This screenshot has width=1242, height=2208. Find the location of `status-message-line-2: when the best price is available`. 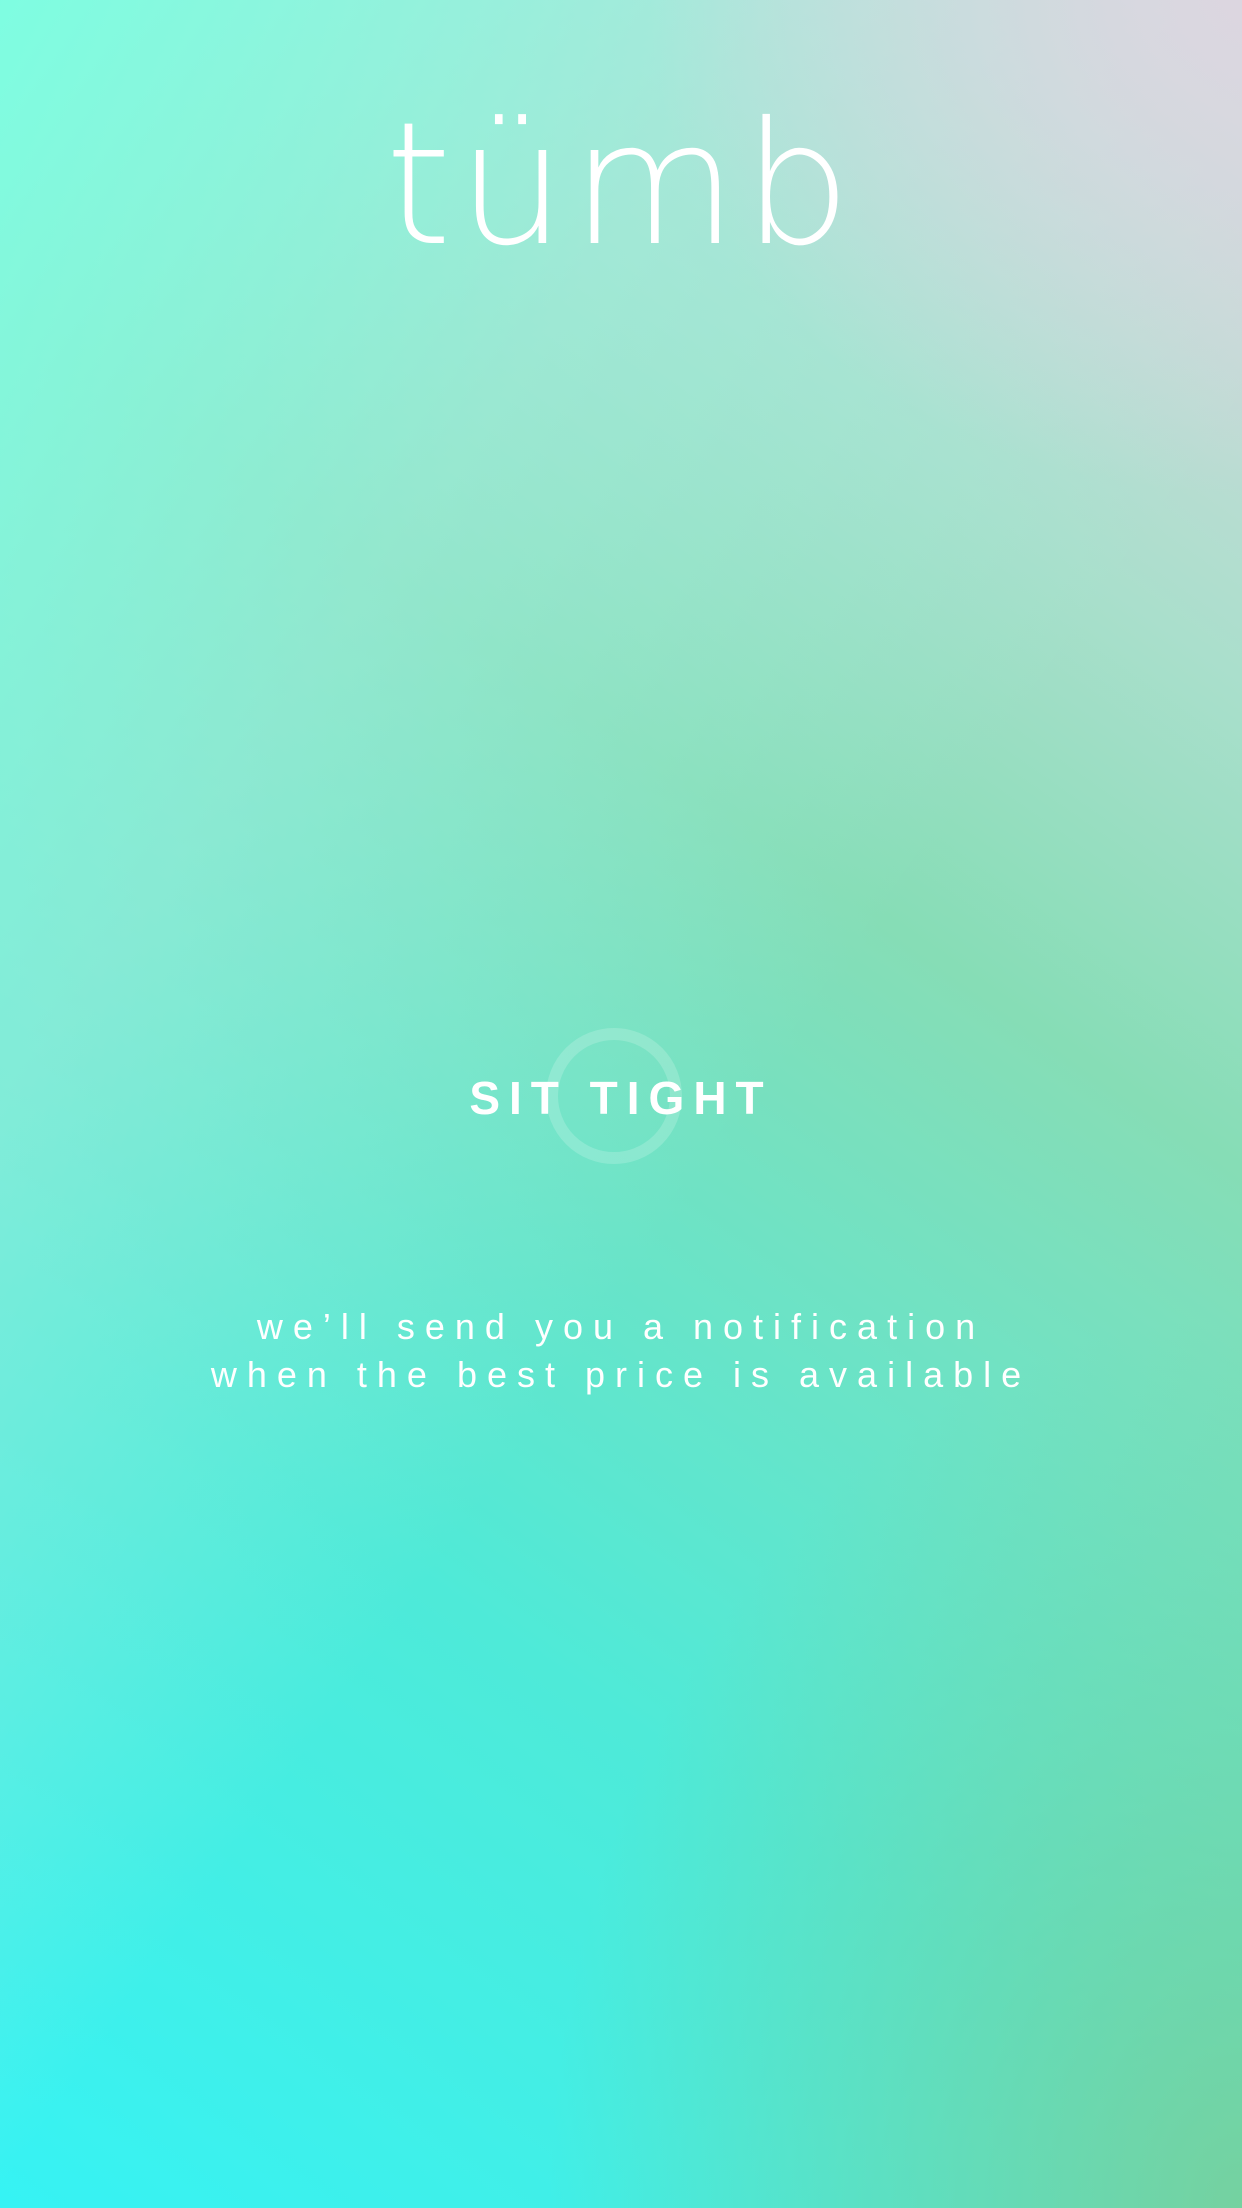

status-message-line-2: when the best price is available is located at coordinates (621, 1374).